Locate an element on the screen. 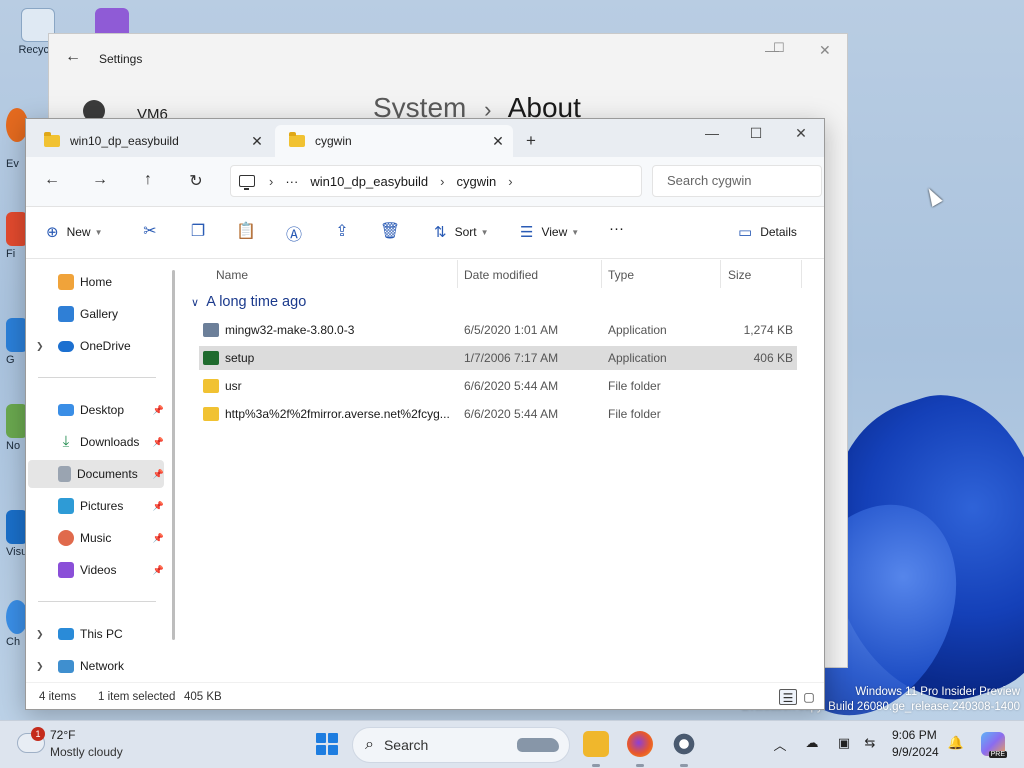  up-arrow-icon: ↑ is located at coordinates (148, 180).